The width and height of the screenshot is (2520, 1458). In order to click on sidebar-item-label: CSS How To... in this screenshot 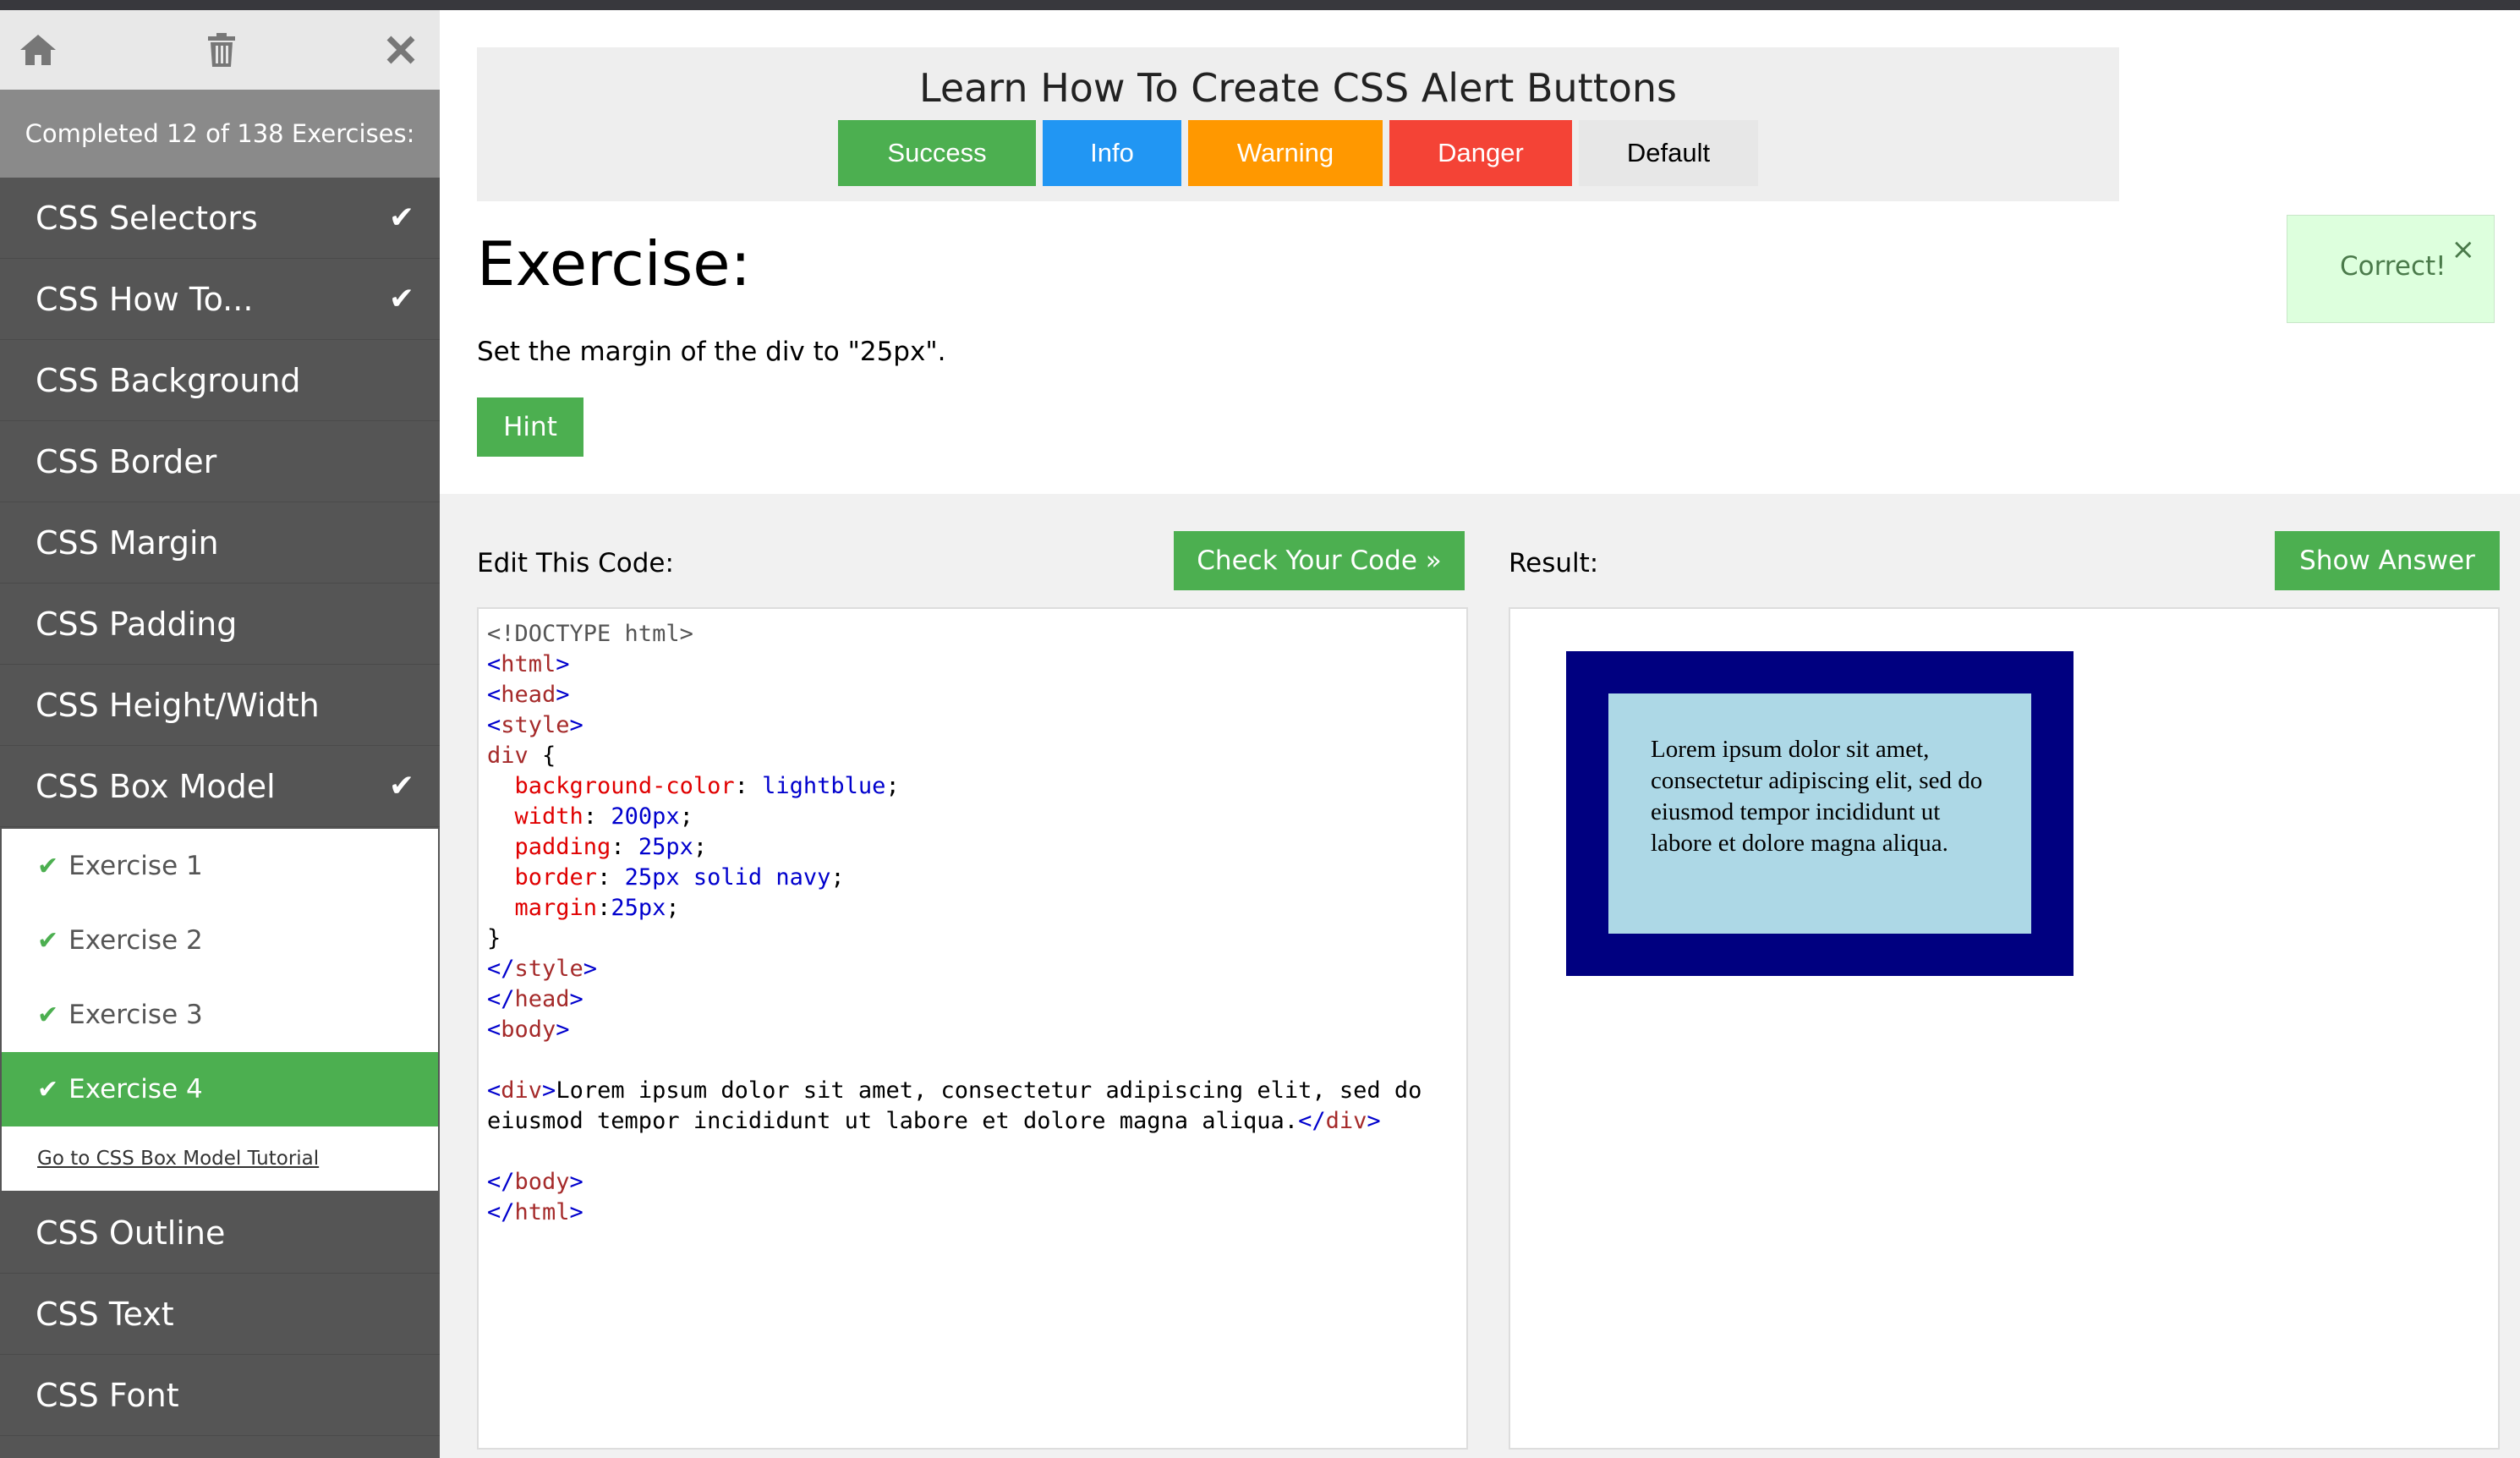, I will do `click(145, 299)`.